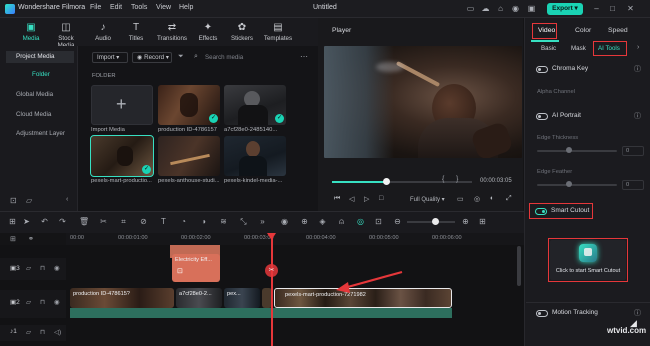 Image resolution: width=650 pixels, height=346 pixels. What do you see at coordinates (500, 8) in the screenshot?
I see `gift-icon: ⌂` at bounding box center [500, 8].